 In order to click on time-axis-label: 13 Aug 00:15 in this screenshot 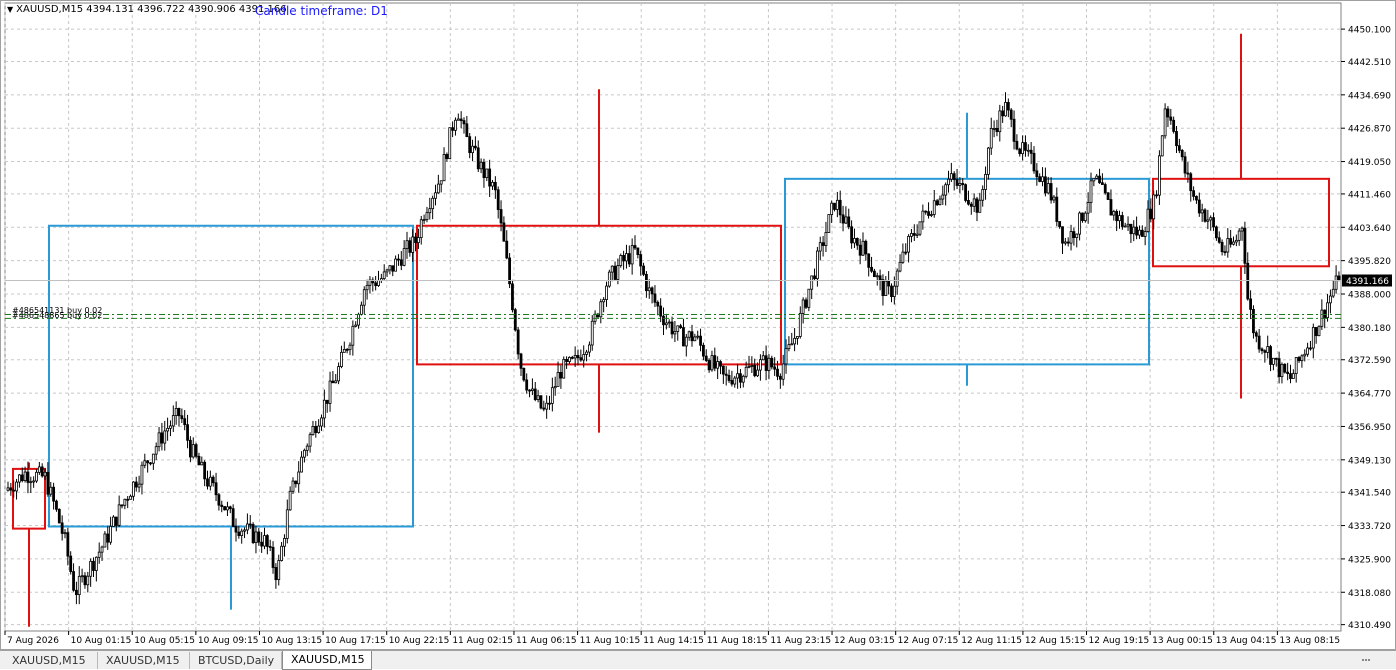, I will do `click(1182, 641)`.